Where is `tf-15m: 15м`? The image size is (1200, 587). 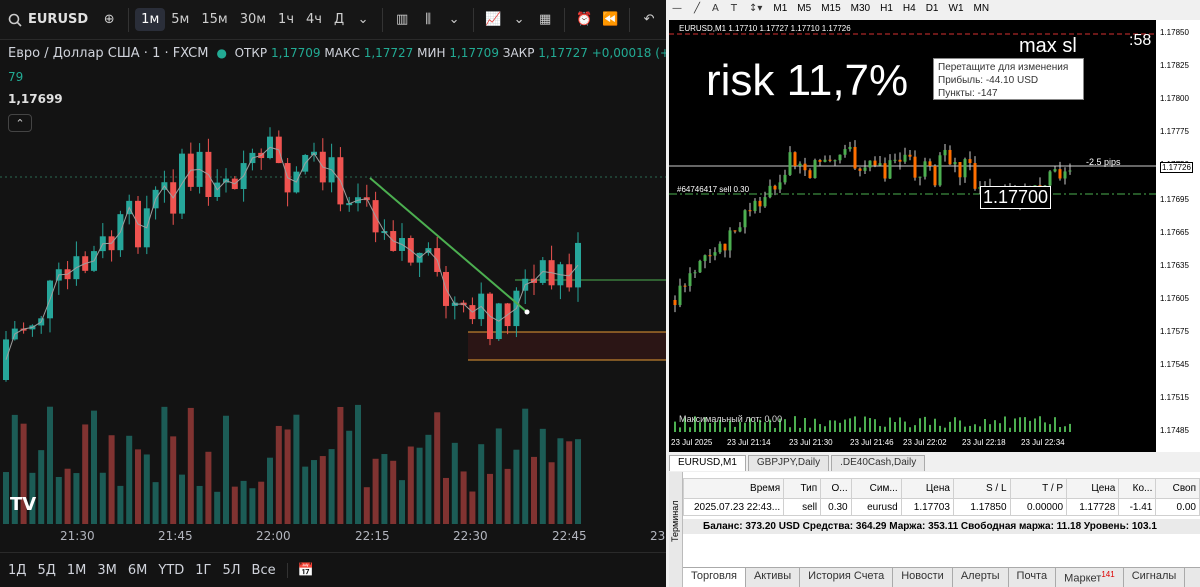
tf-15m: 15м is located at coordinates (214, 19).